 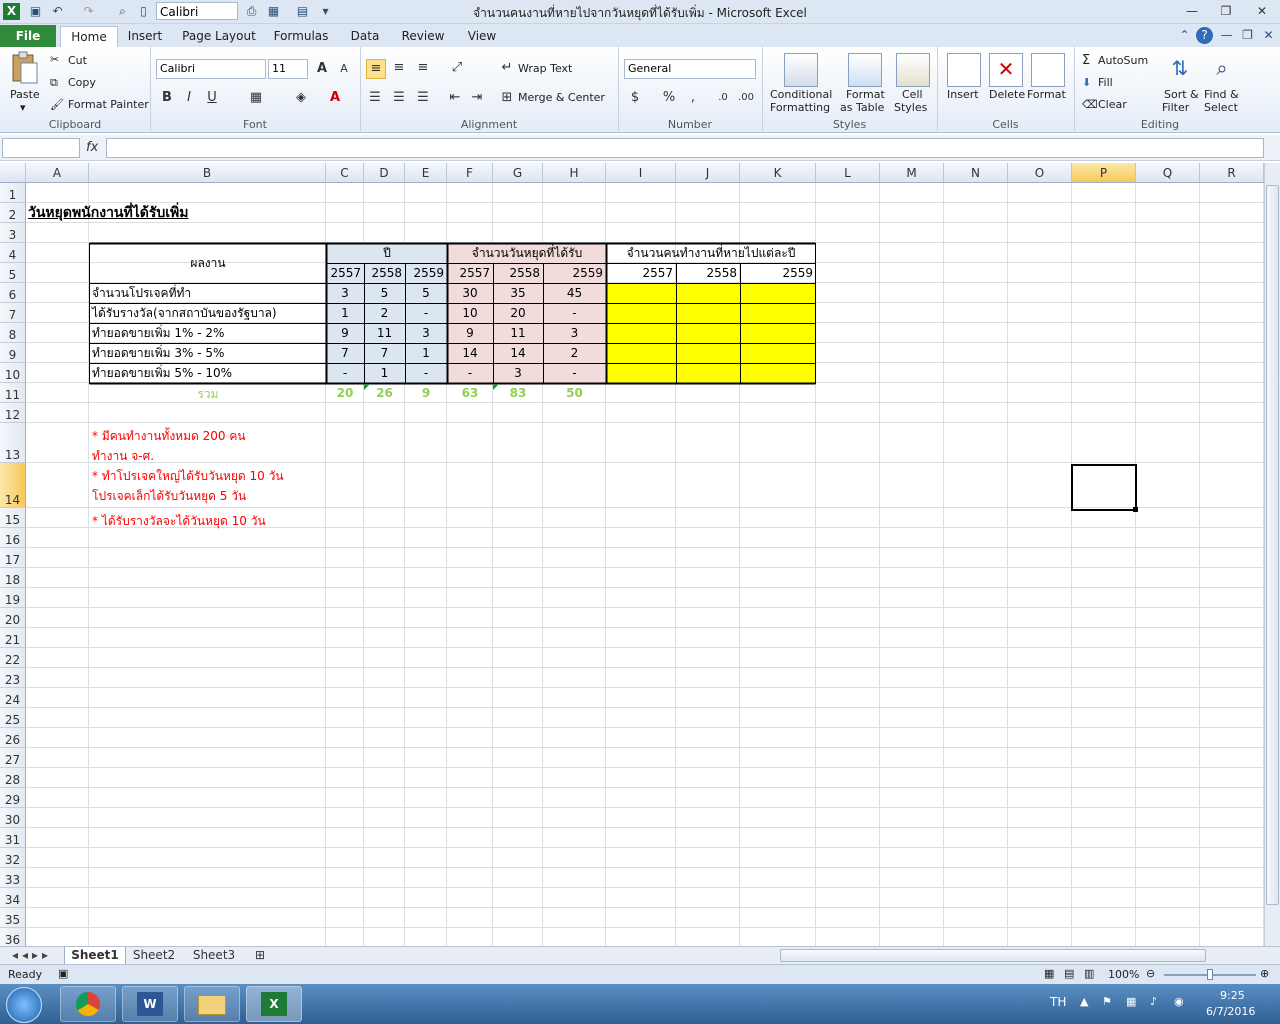 I want to click on table-cell: 30, so click(x=470, y=293).